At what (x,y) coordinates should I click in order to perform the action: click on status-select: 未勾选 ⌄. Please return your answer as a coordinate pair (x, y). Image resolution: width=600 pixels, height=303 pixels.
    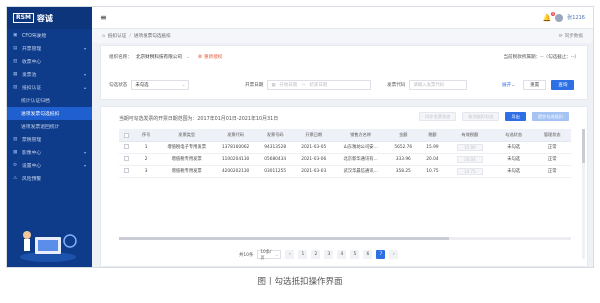
    Looking at the image, I should click on (160, 85).